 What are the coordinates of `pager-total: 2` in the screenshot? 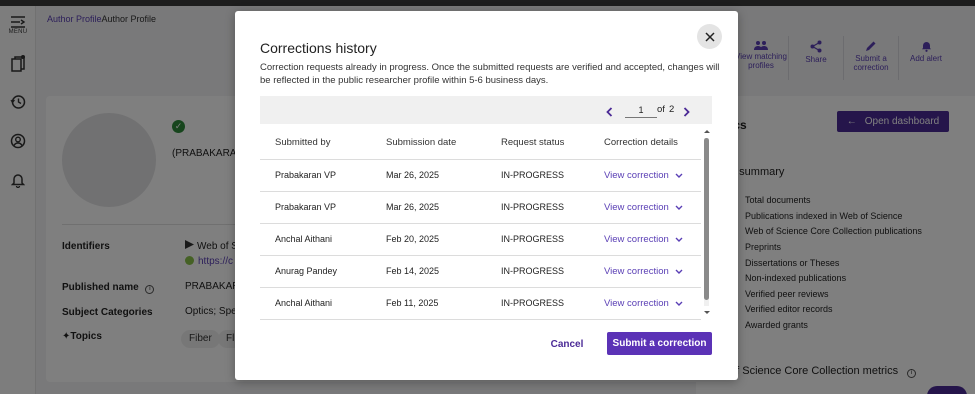 It's located at (672, 109).